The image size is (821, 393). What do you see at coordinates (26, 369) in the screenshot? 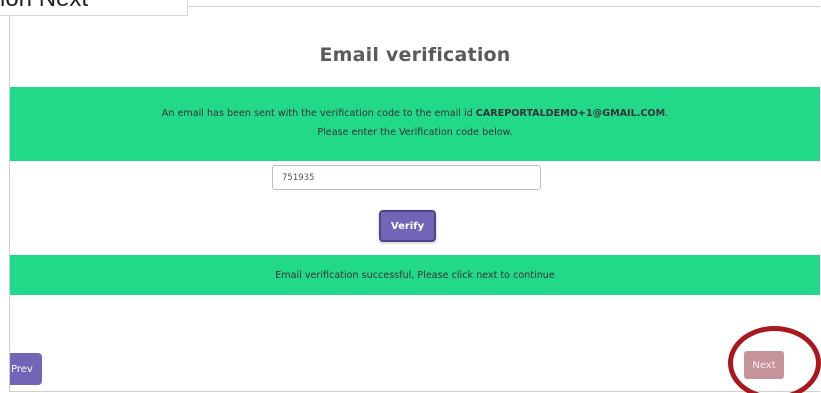
I see `prev-button: Prev` at bounding box center [26, 369].